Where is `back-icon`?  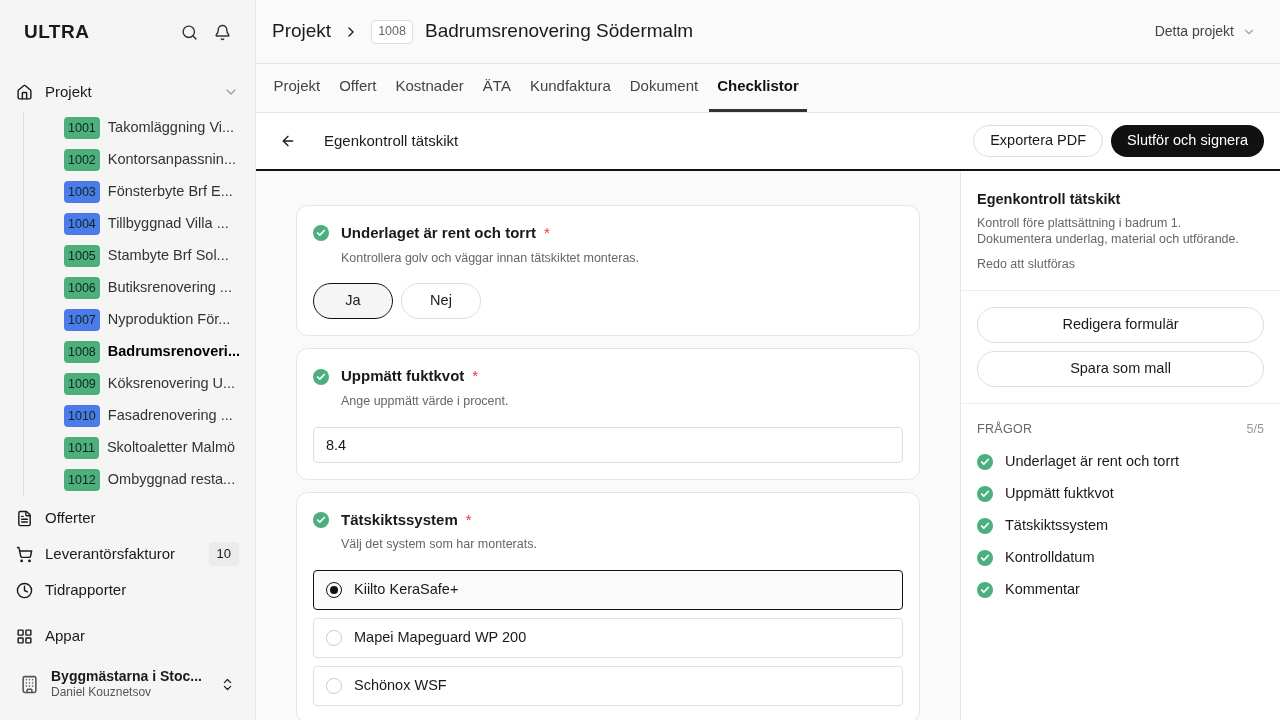 back-icon is located at coordinates (288, 141).